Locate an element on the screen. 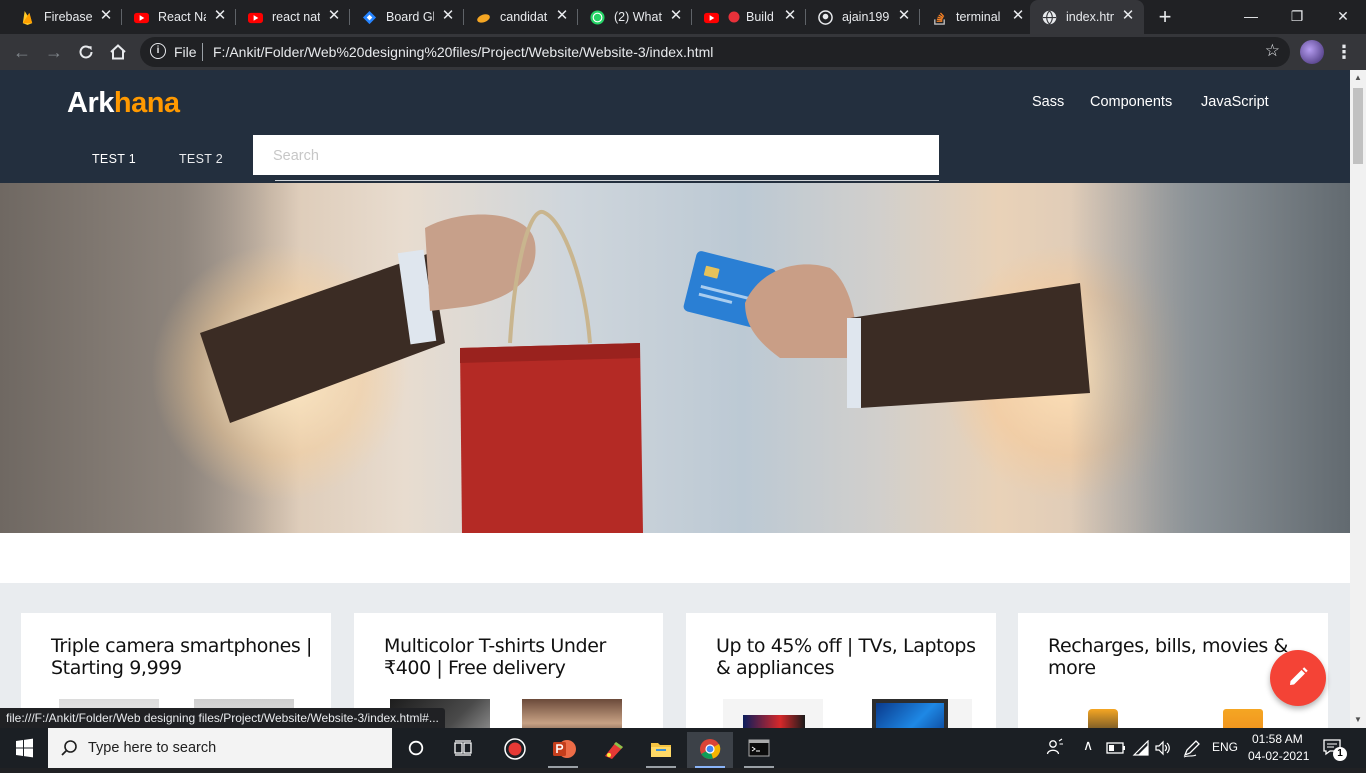 Image resolution: width=1366 pixels, height=773 pixels. pencil-icon is located at coordinates (1299, 676).